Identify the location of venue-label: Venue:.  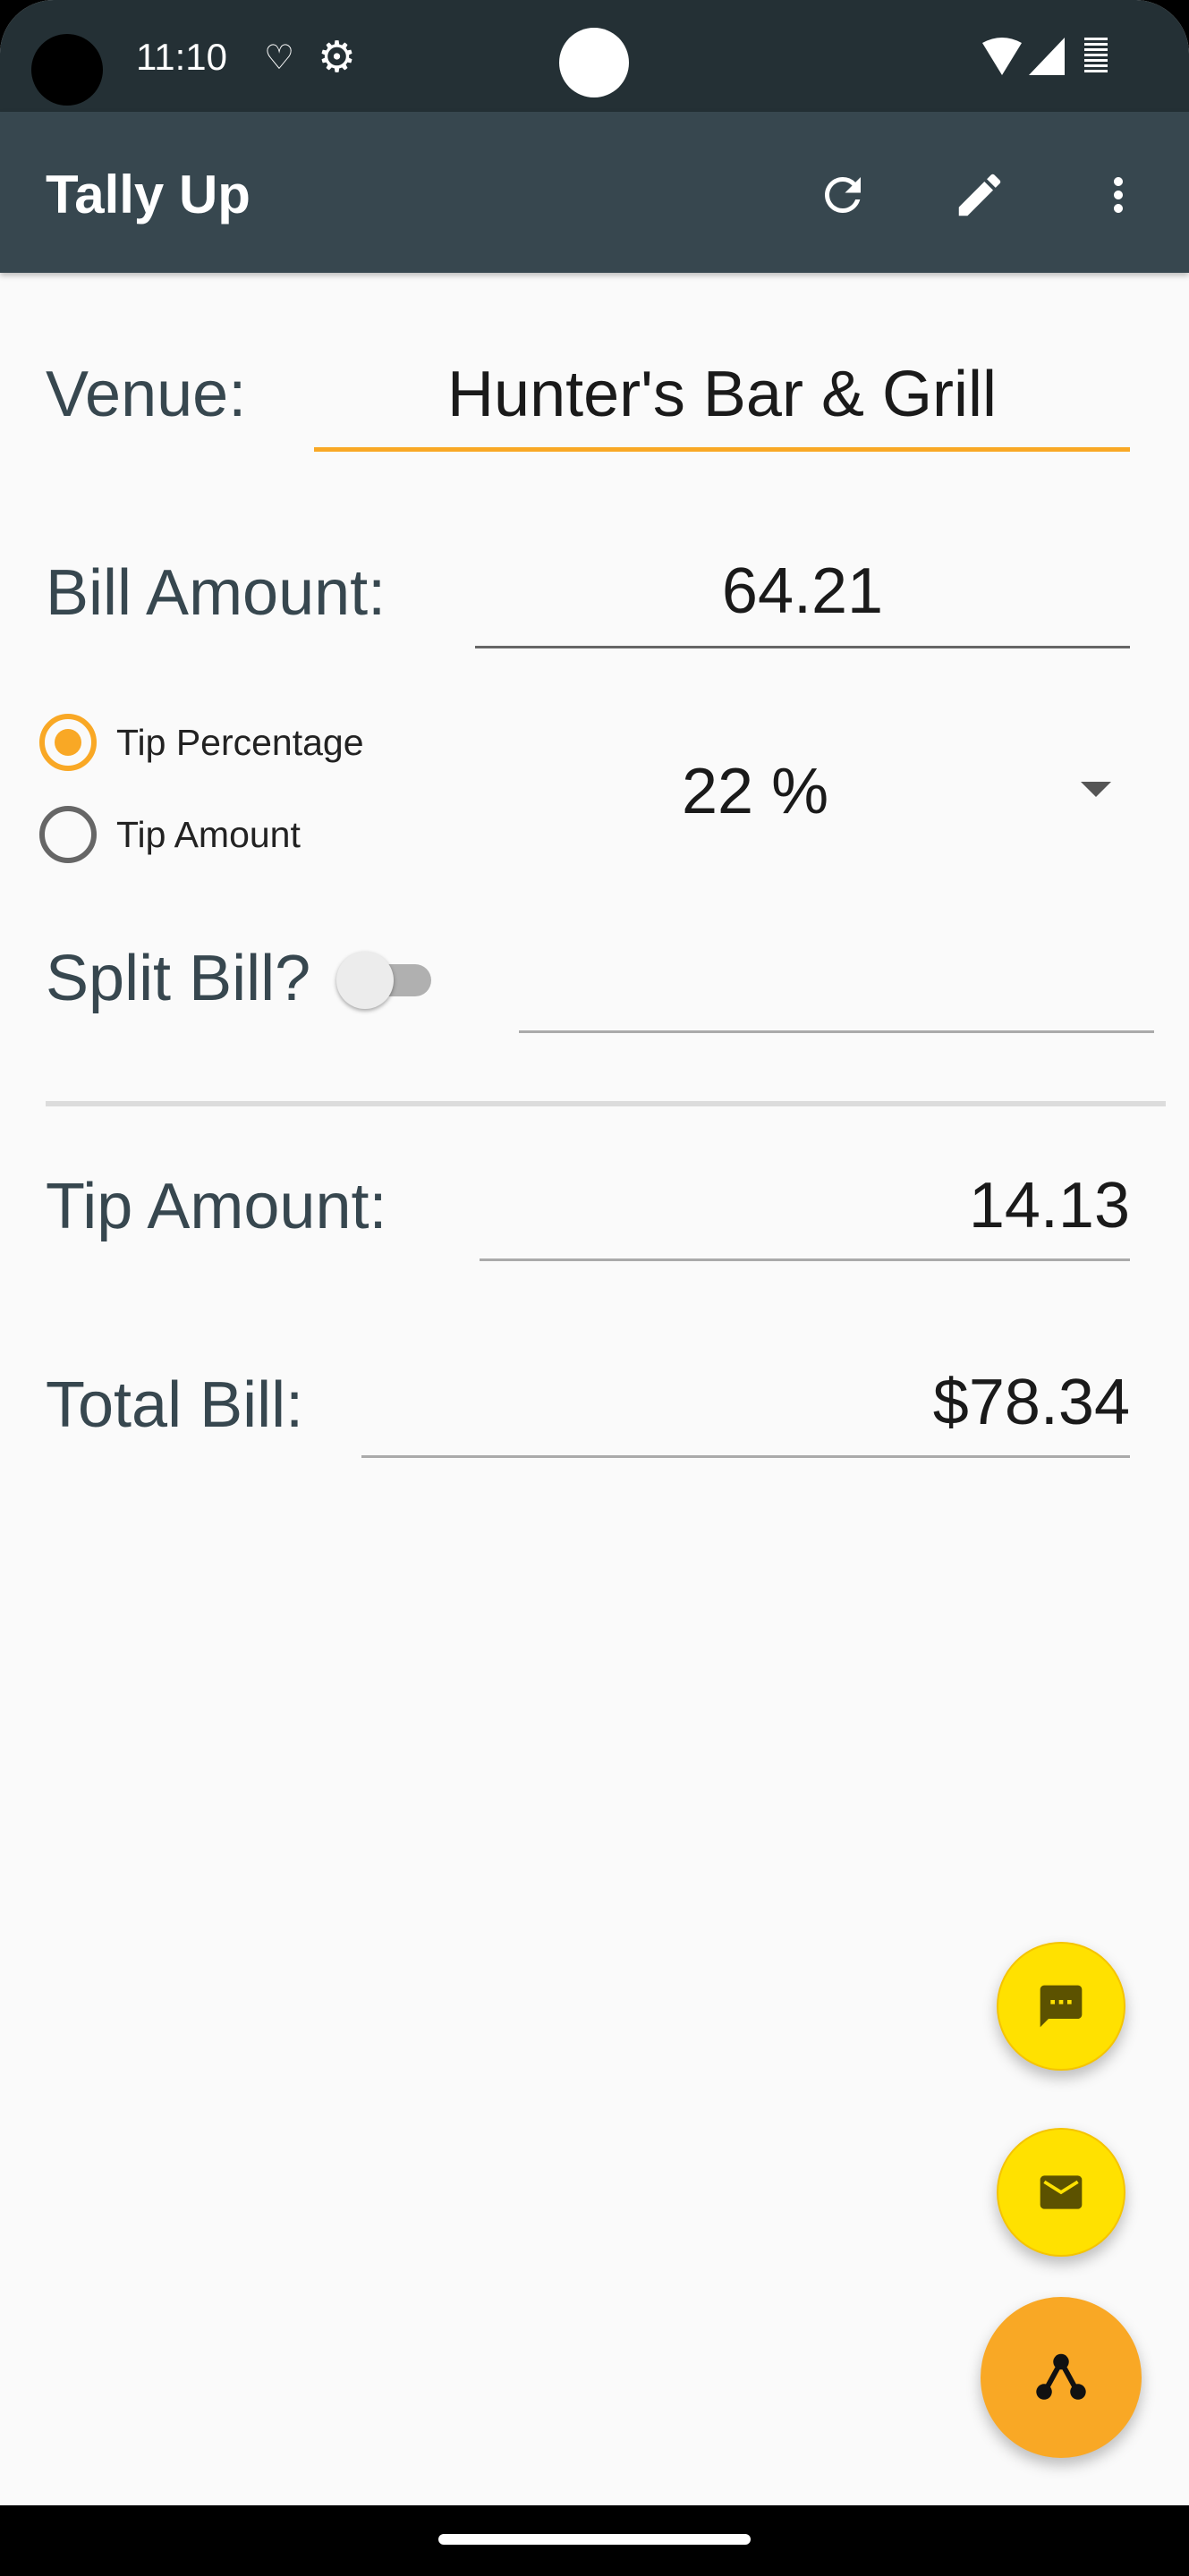
(146, 394).